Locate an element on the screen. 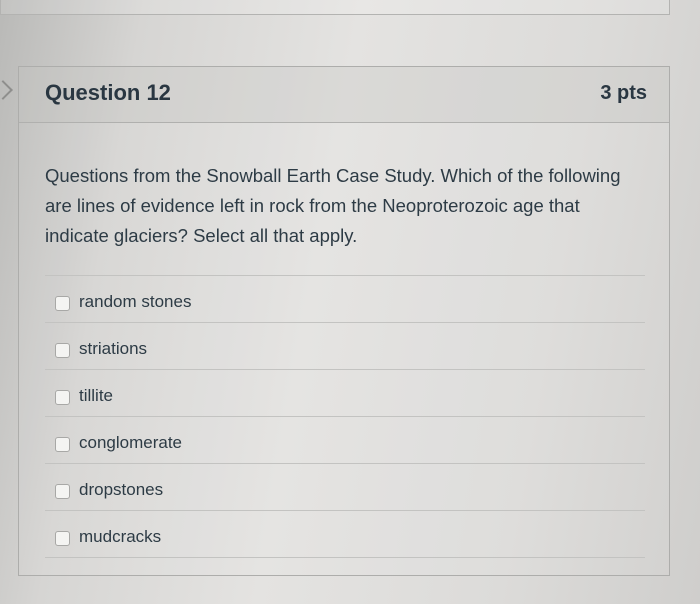 This screenshot has height=604, width=700. chevron-right-icon is located at coordinates (6, 90).